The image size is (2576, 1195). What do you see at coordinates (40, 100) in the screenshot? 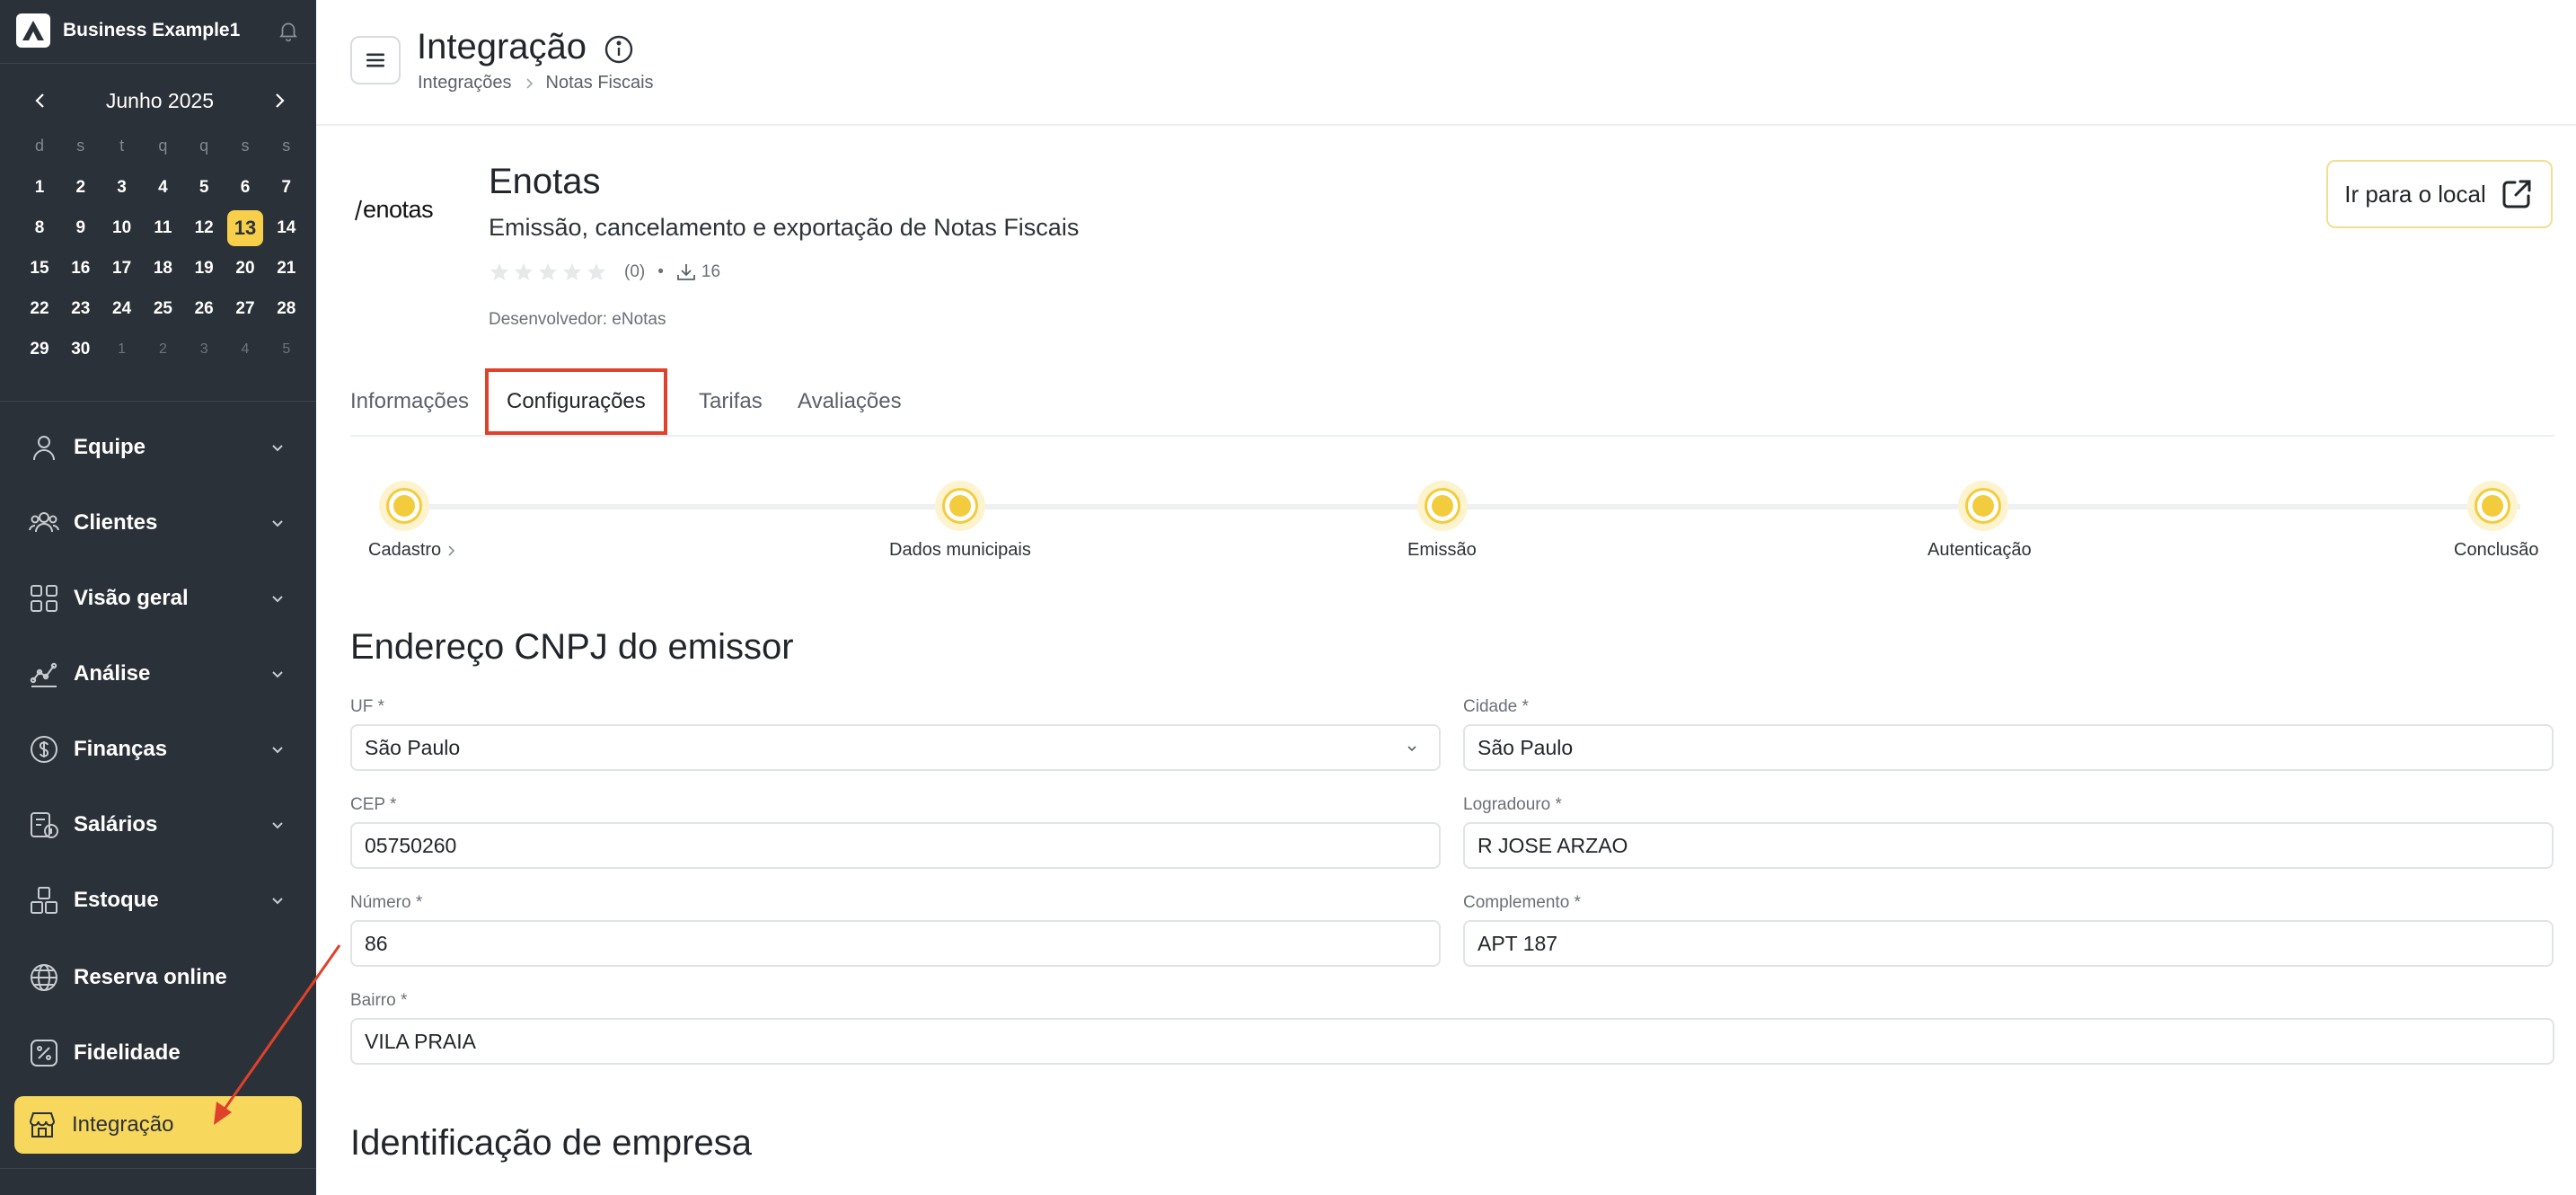
I see `chevron-left-icon` at bounding box center [40, 100].